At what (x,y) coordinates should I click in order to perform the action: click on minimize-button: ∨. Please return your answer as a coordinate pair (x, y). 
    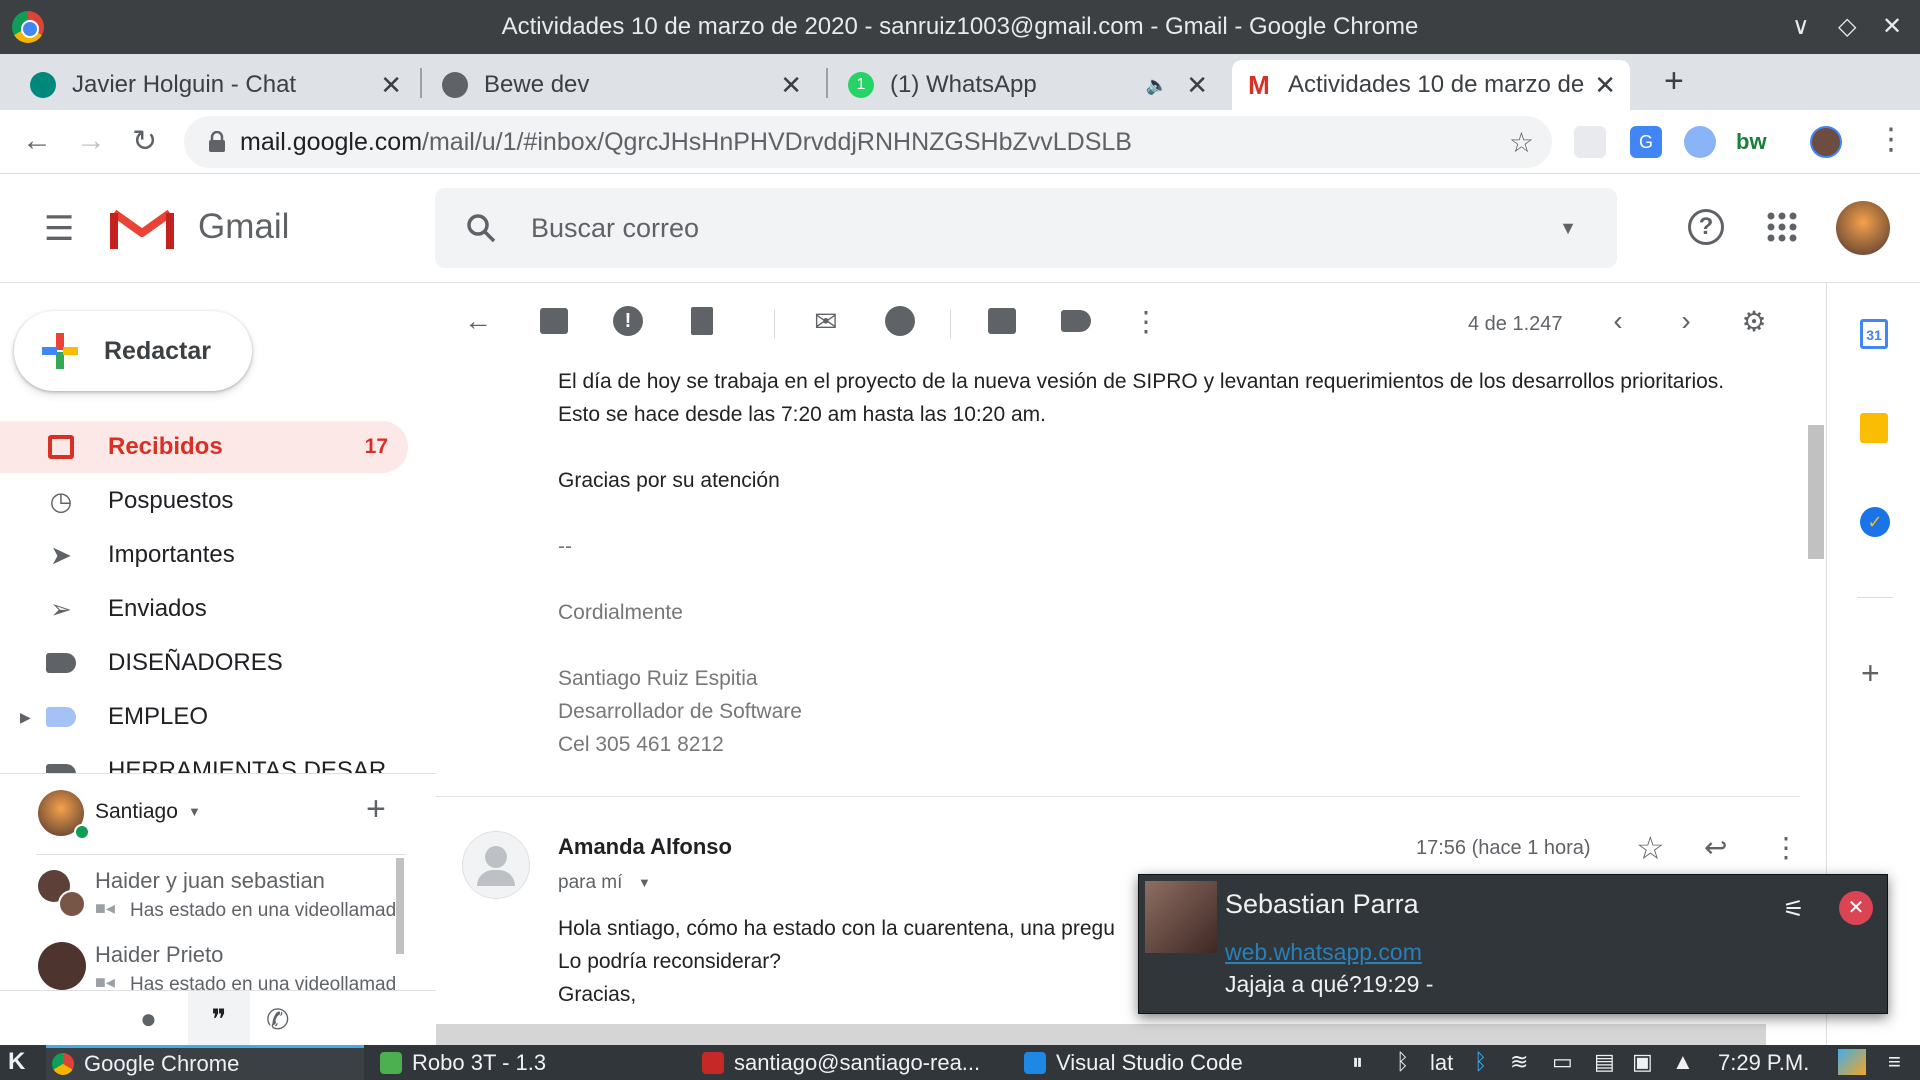
    Looking at the image, I should click on (1801, 26).